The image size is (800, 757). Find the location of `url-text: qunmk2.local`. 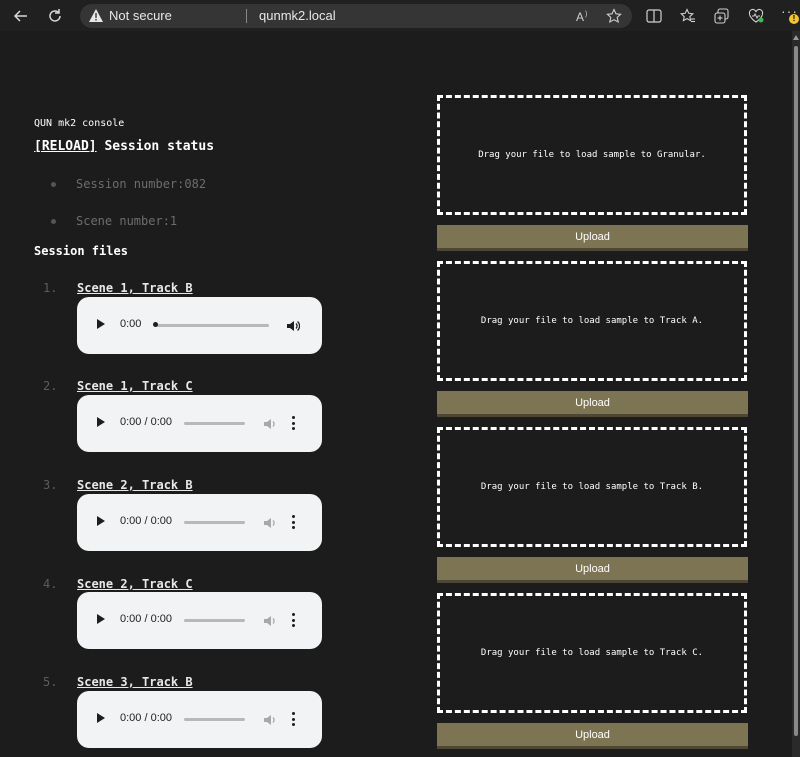

url-text: qunmk2.local is located at coordinates (297, 15).